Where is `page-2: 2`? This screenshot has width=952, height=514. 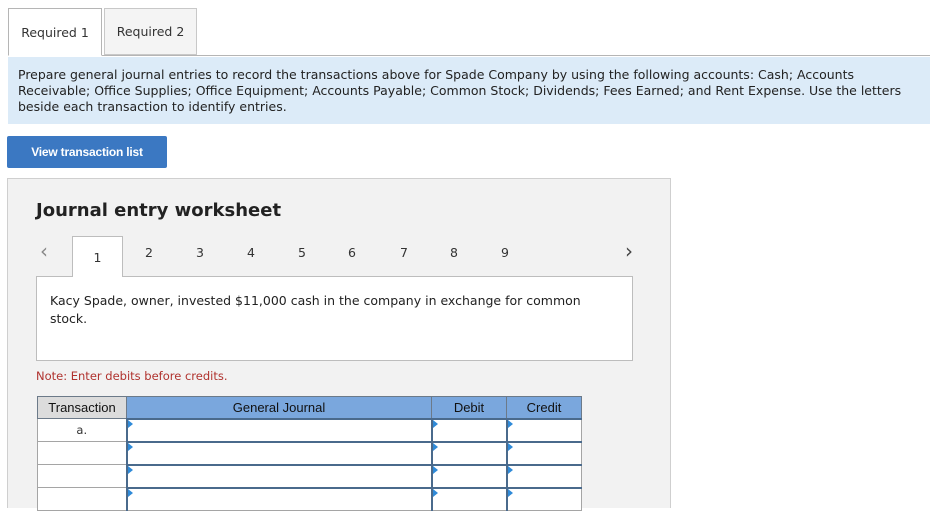 page-2: 2 is located at coordinates (149, 252).